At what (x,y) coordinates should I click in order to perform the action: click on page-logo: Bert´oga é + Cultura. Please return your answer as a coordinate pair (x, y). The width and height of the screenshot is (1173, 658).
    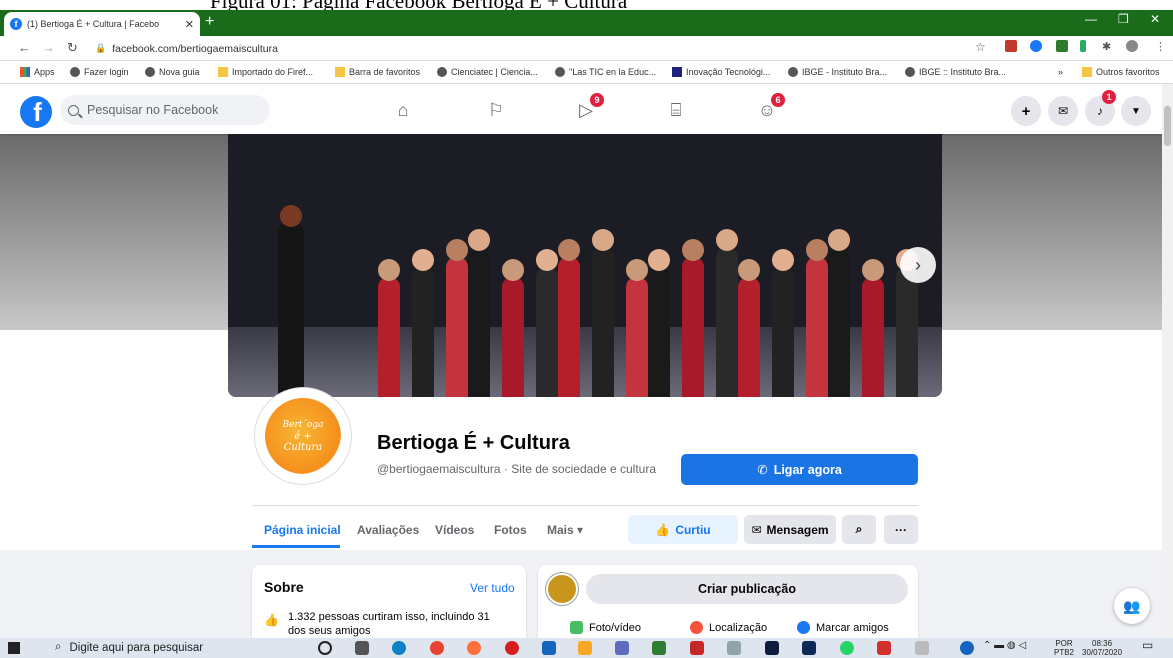
    Looking at the image, I should click on (303, 436).